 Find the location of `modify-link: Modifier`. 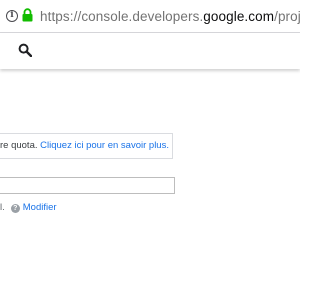

modify-link: Modifier is located at coordinates (40, 207).